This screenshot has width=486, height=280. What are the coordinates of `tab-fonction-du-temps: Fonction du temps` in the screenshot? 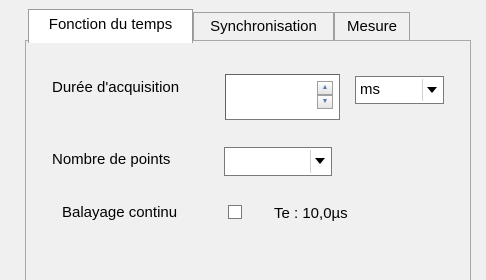 It's located at (110, 26).